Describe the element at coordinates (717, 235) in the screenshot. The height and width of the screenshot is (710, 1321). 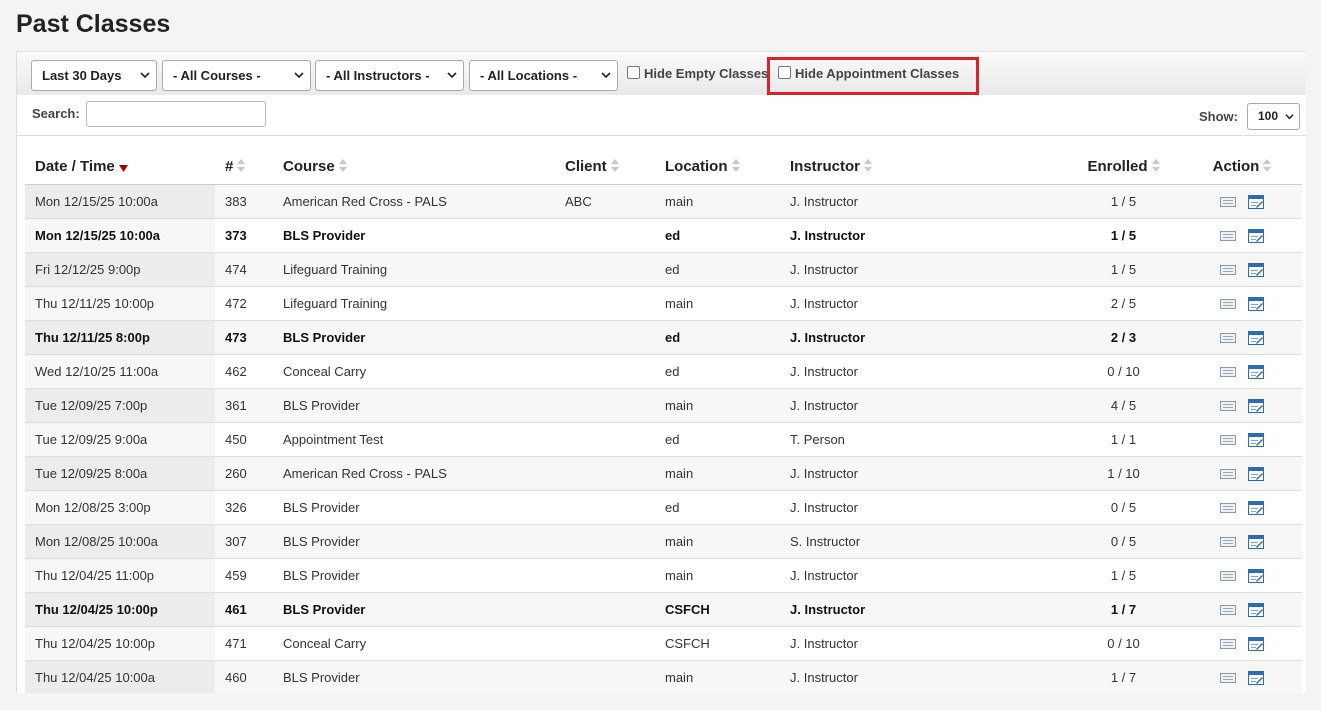
I see `cell-location: ed` at that location.